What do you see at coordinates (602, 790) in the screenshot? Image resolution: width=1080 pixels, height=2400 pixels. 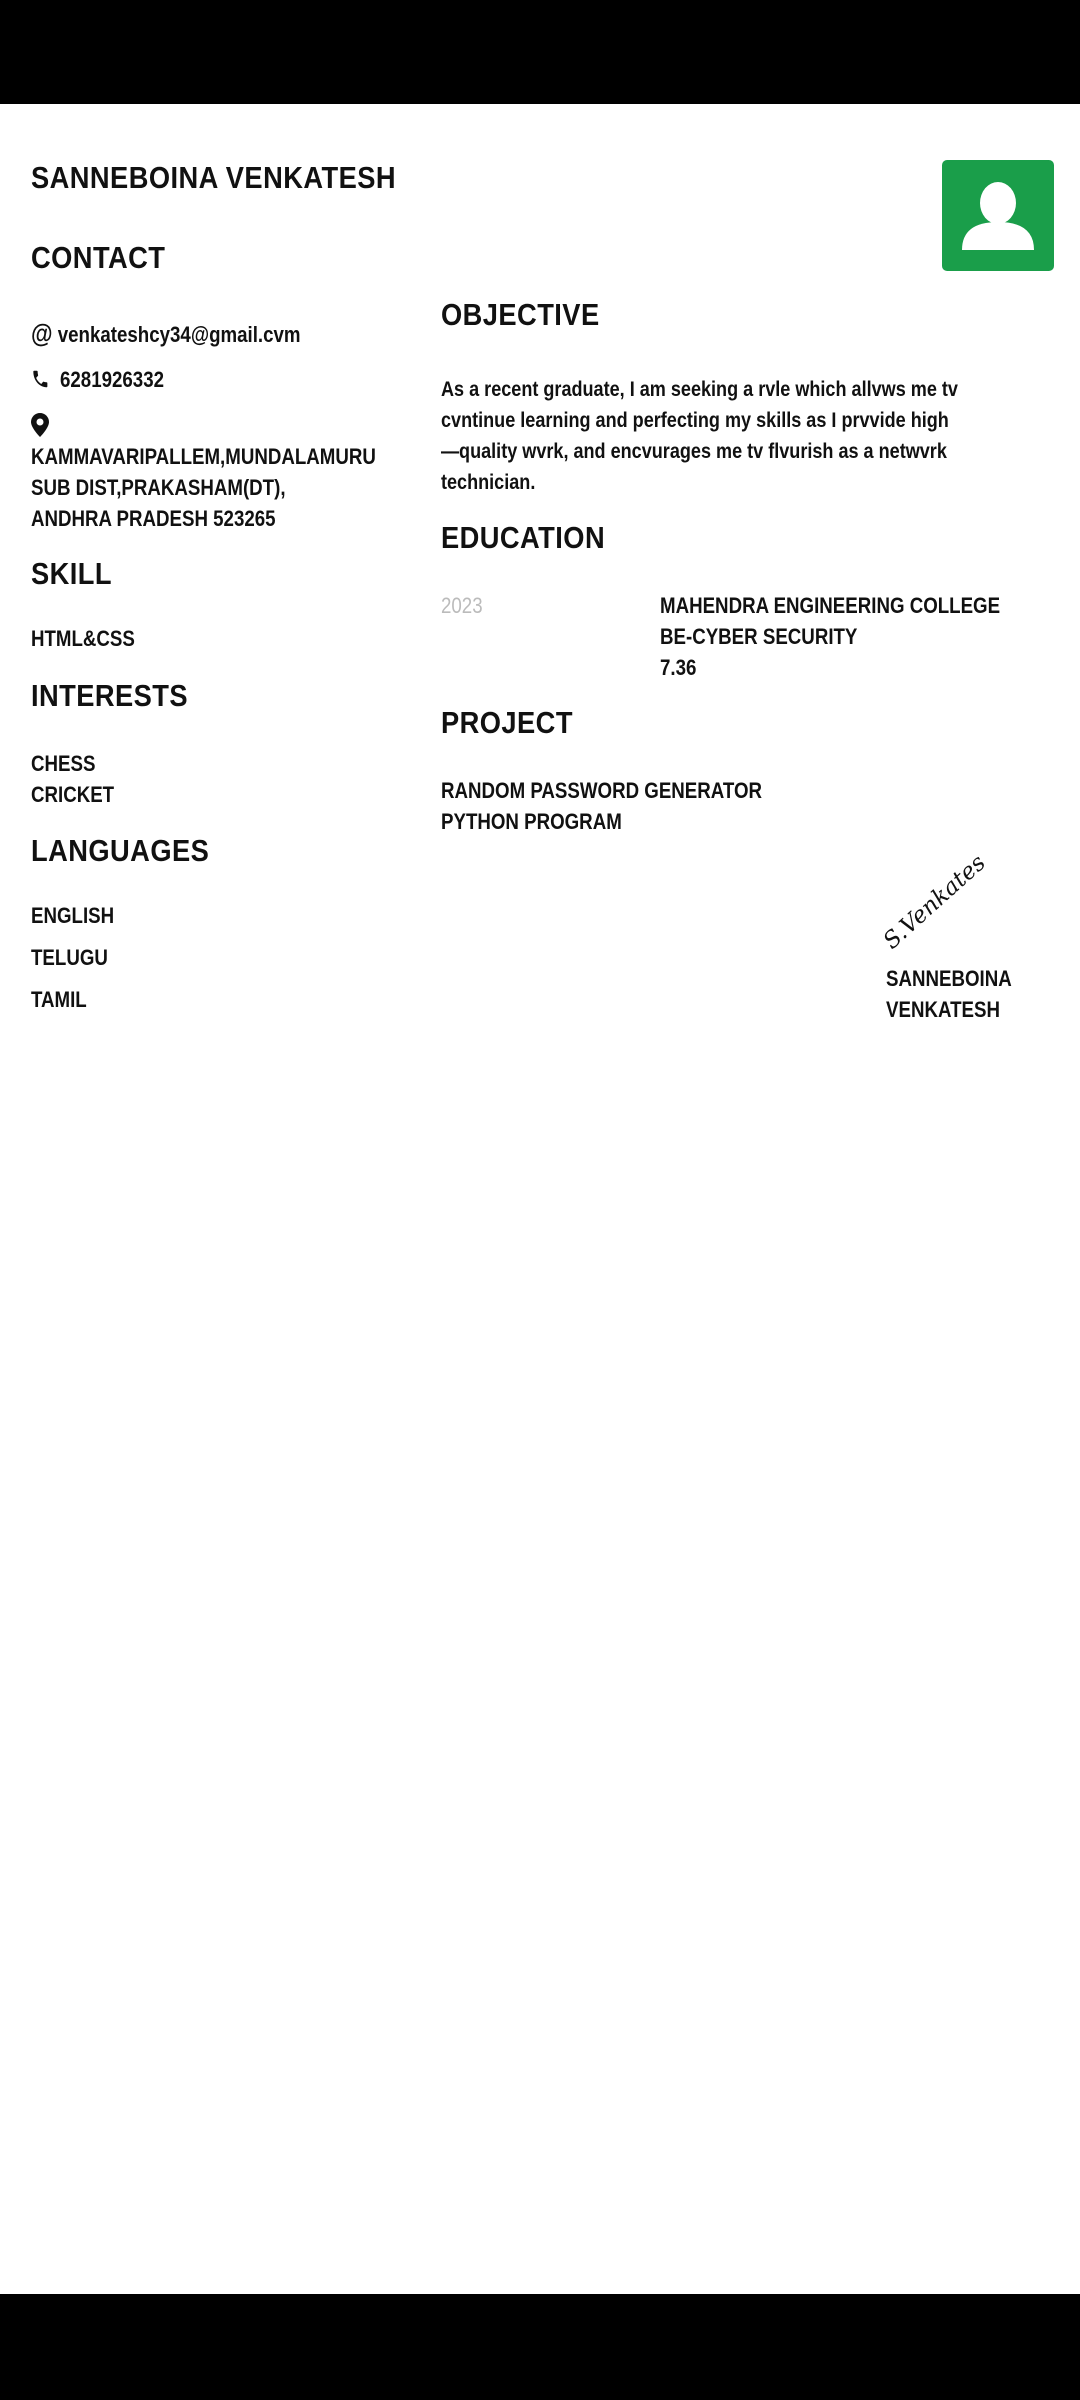 I see `project-item: RANDOM PASSWORD GENERATOR` at bounding box center [602, 790].